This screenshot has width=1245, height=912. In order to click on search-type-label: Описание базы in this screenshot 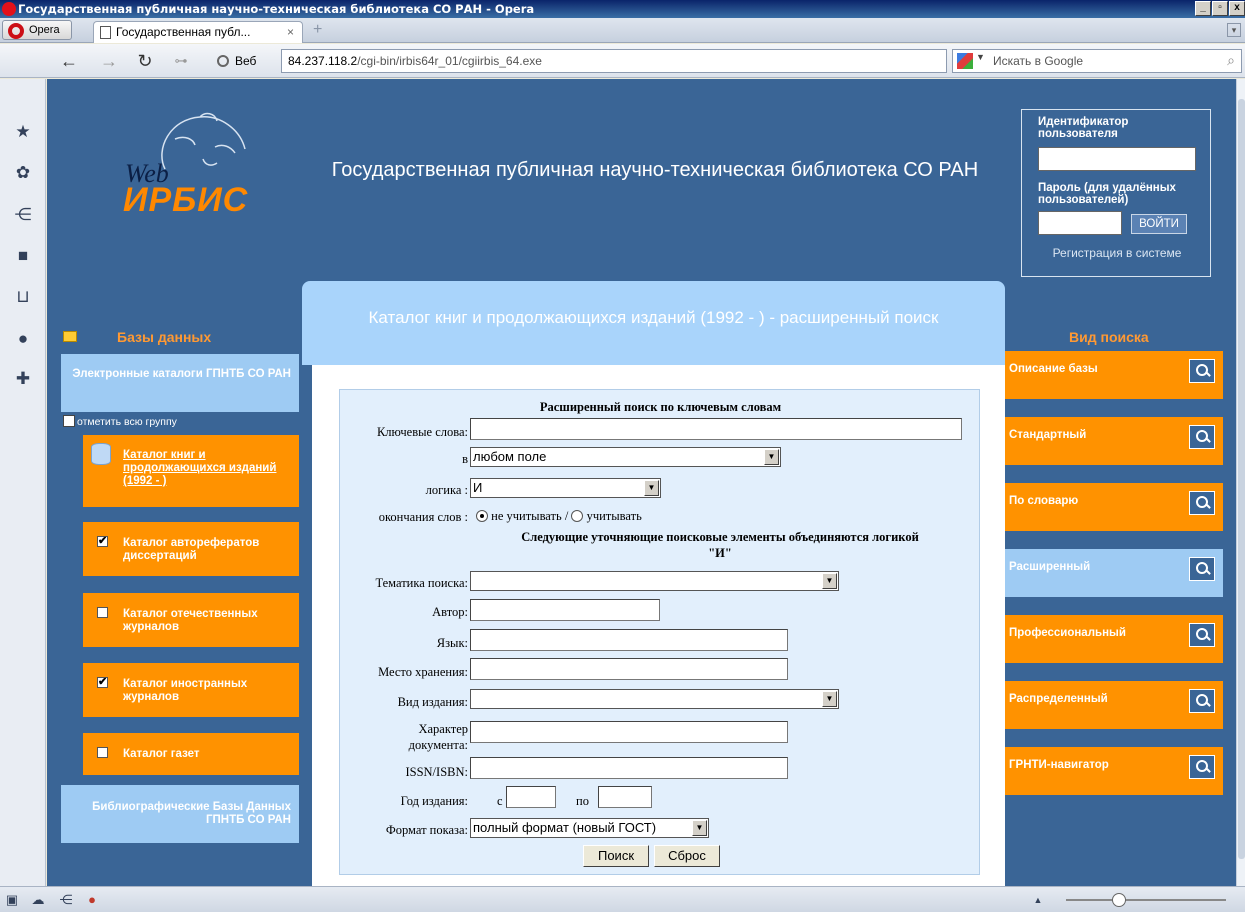, I will do `click(1053, 369)`.